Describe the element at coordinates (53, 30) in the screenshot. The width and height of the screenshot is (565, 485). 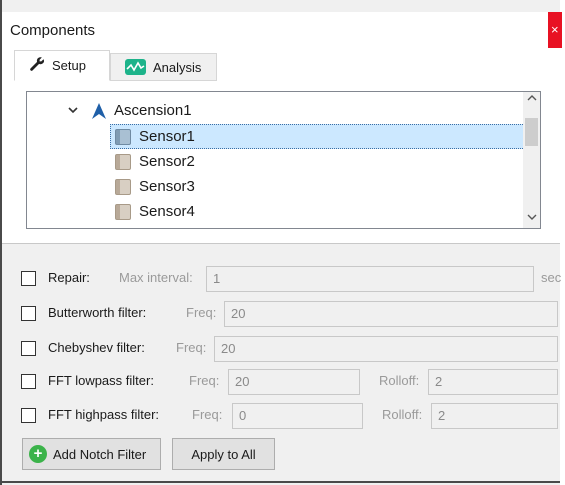
I see `window-title: Components` at that location.